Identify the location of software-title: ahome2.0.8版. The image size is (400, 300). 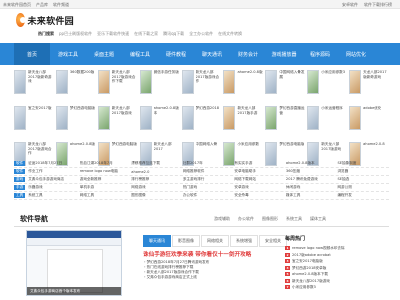
(250, 72).